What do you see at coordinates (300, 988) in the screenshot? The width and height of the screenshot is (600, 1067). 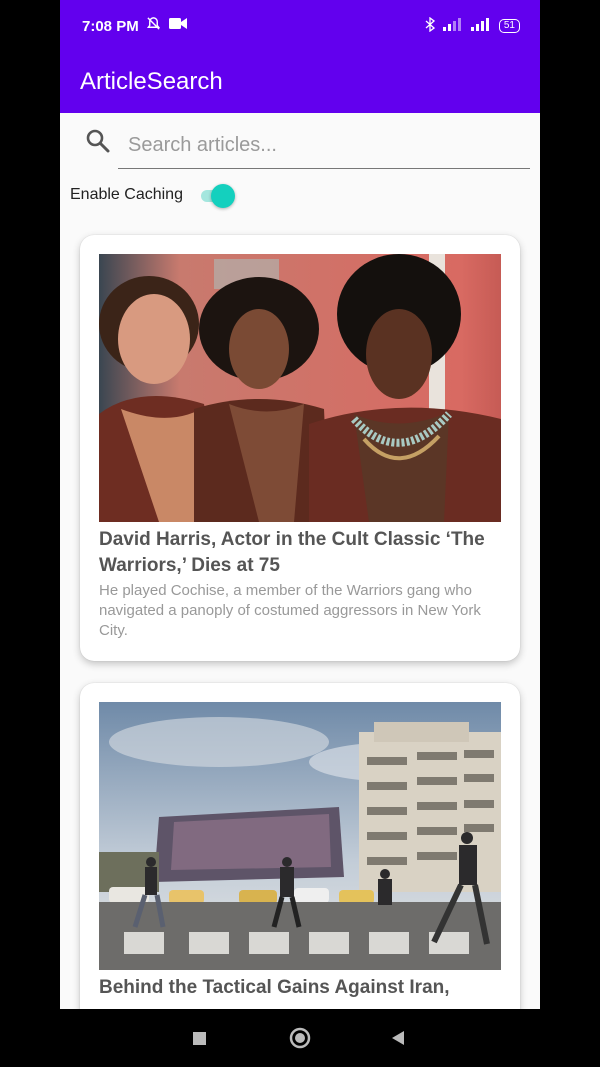 I see `article-title: Behind the Tactical Gains Against Iran,` at bounding box center [300, 988].